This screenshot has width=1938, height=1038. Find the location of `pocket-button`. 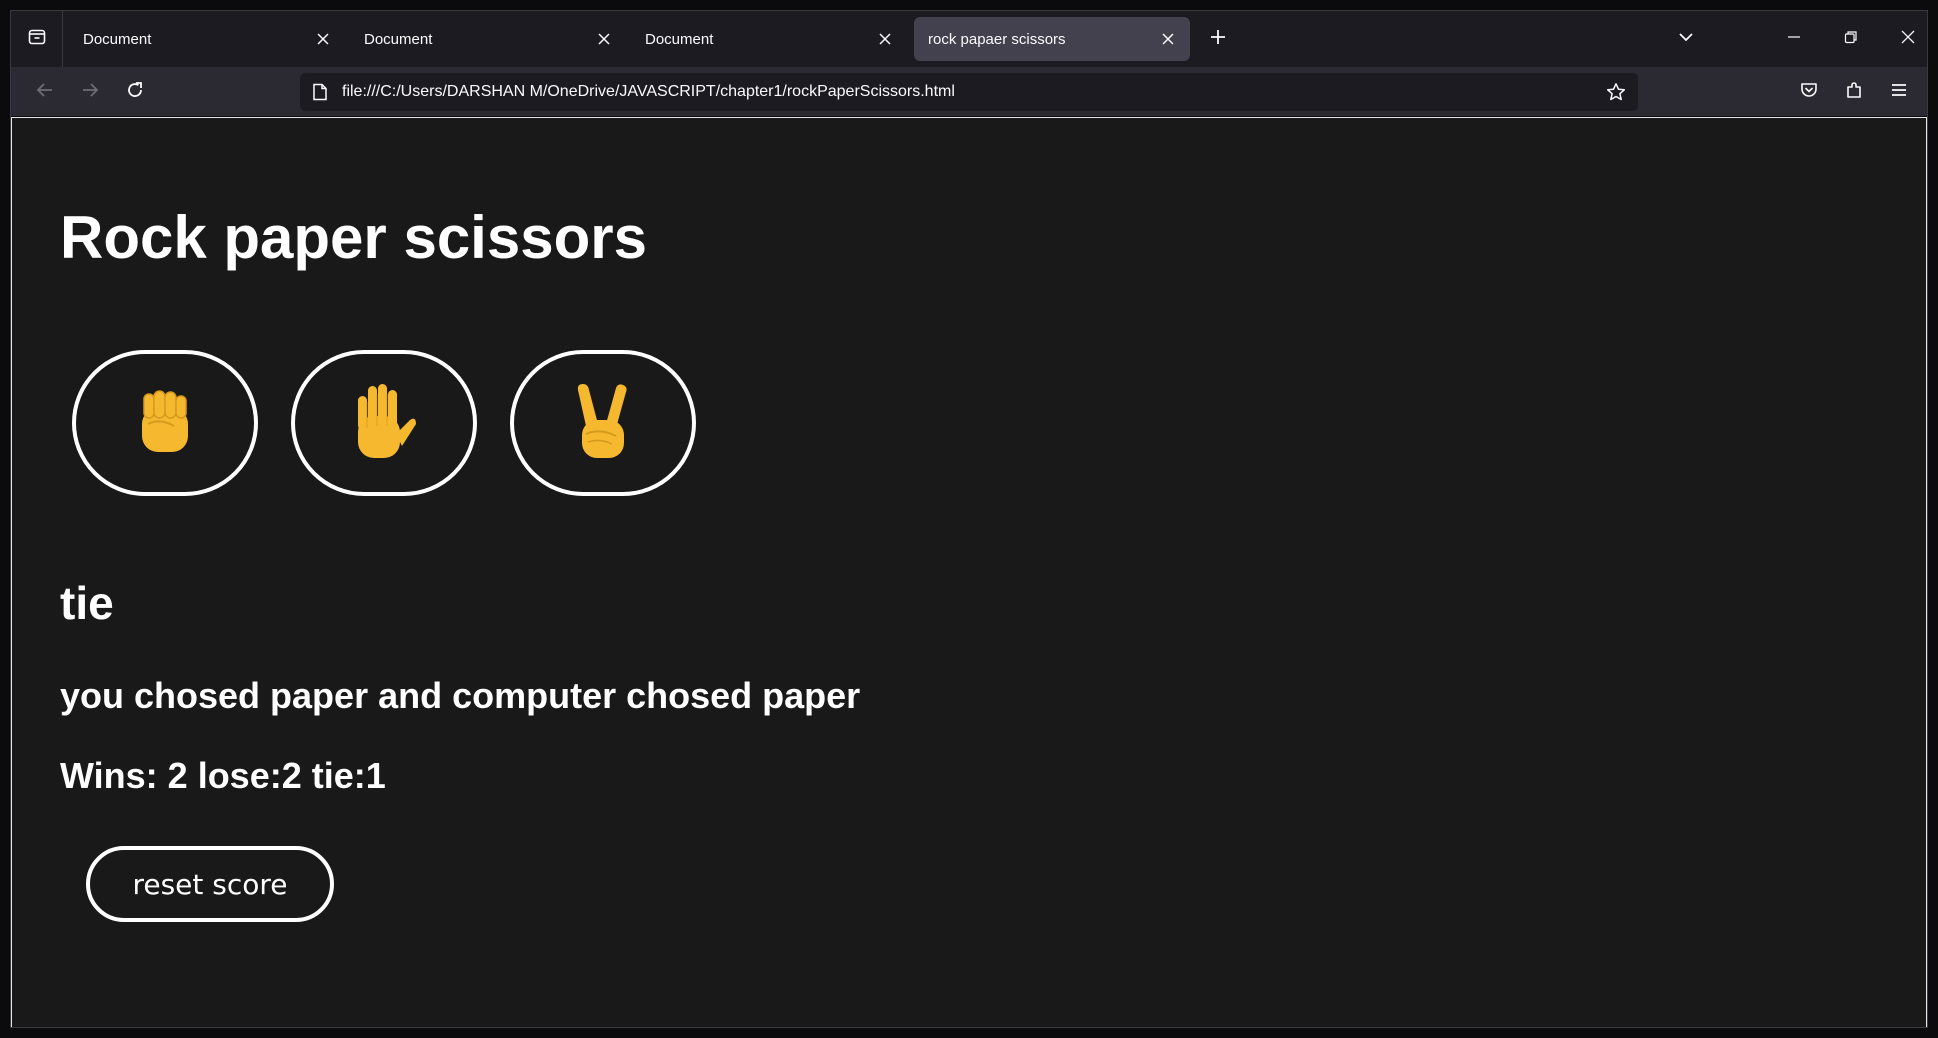

pocket-button is located at coordinates (1809, 92).